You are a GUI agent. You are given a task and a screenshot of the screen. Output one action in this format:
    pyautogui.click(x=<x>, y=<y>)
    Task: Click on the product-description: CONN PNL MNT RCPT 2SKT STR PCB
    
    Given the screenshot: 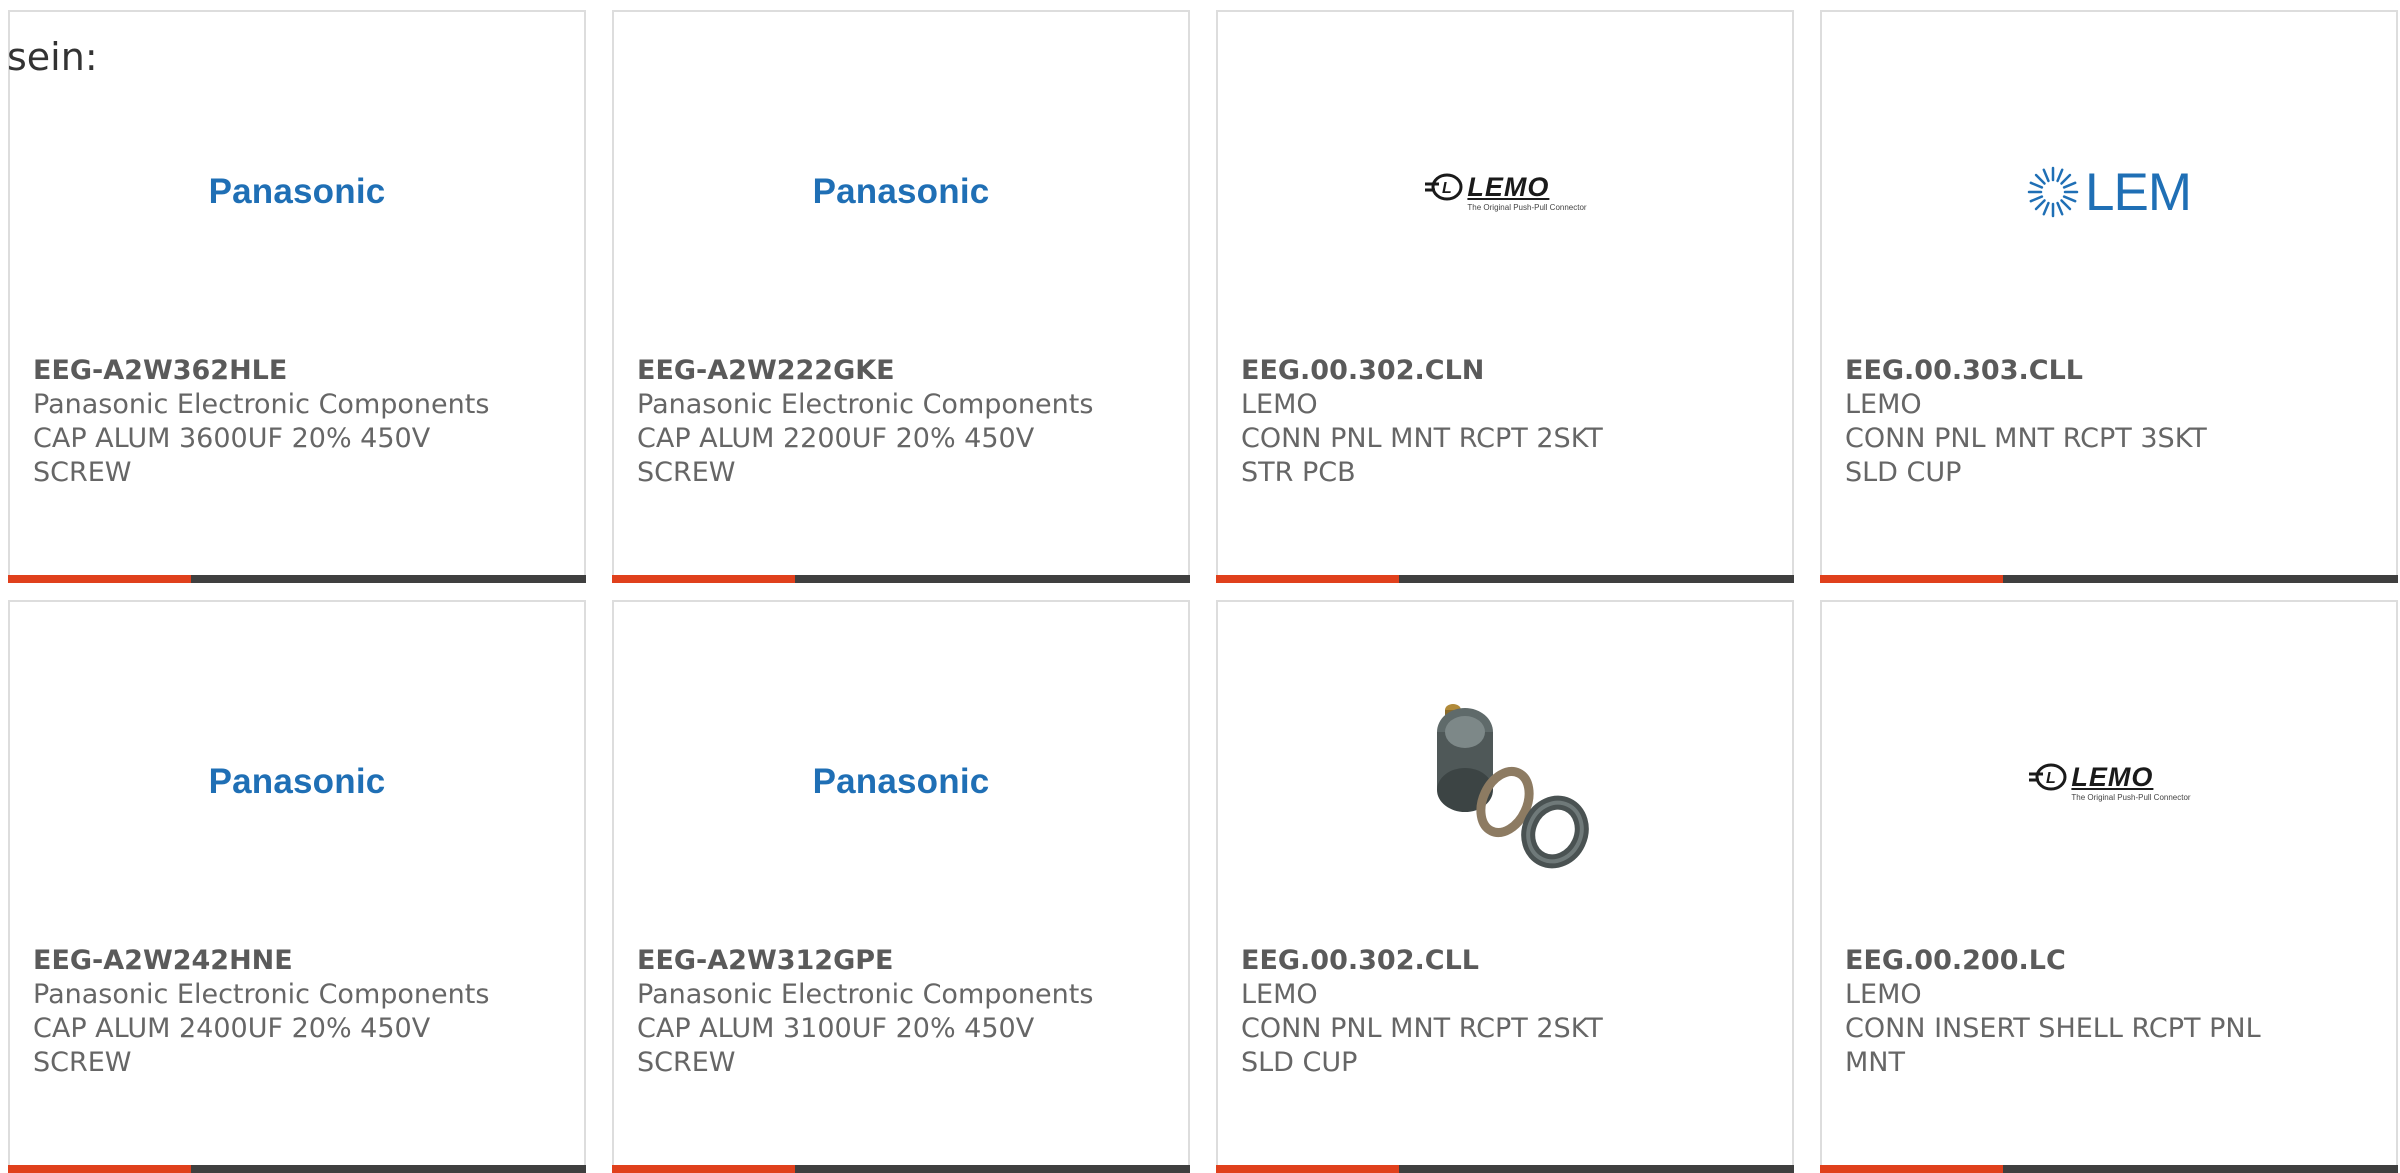 What is the action you would take?
    pyautogui.click(x=1422, y=455)
    